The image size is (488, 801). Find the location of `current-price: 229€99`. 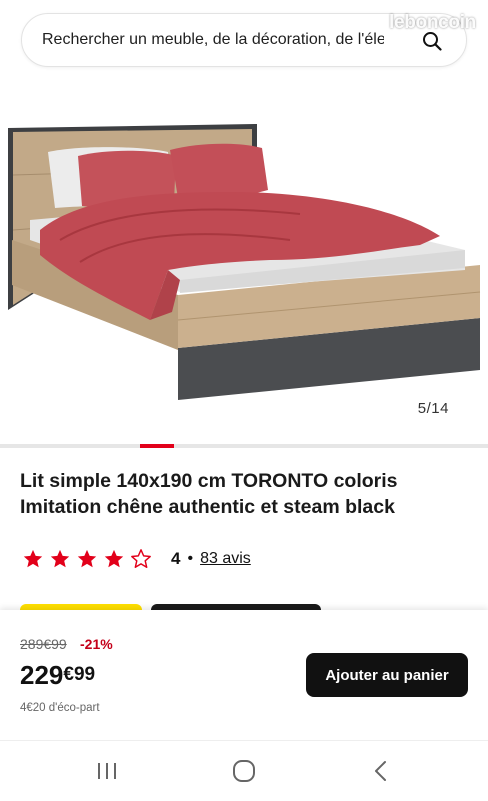

current-price: 229€99 is located at coordinates (57, 675).